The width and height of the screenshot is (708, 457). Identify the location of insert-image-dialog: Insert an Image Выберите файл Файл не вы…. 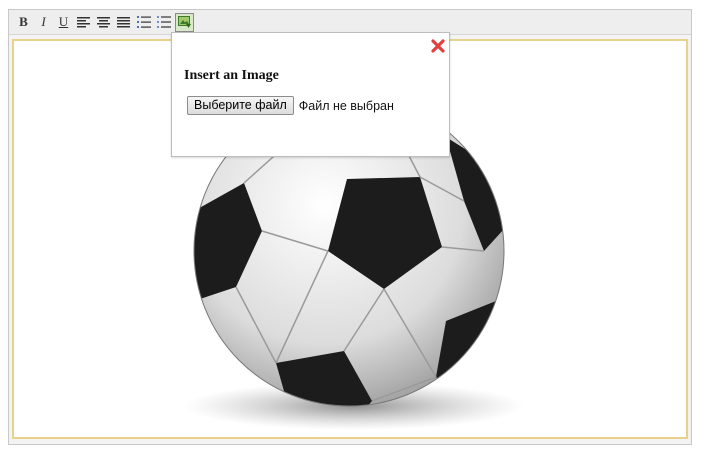
(310, 94).